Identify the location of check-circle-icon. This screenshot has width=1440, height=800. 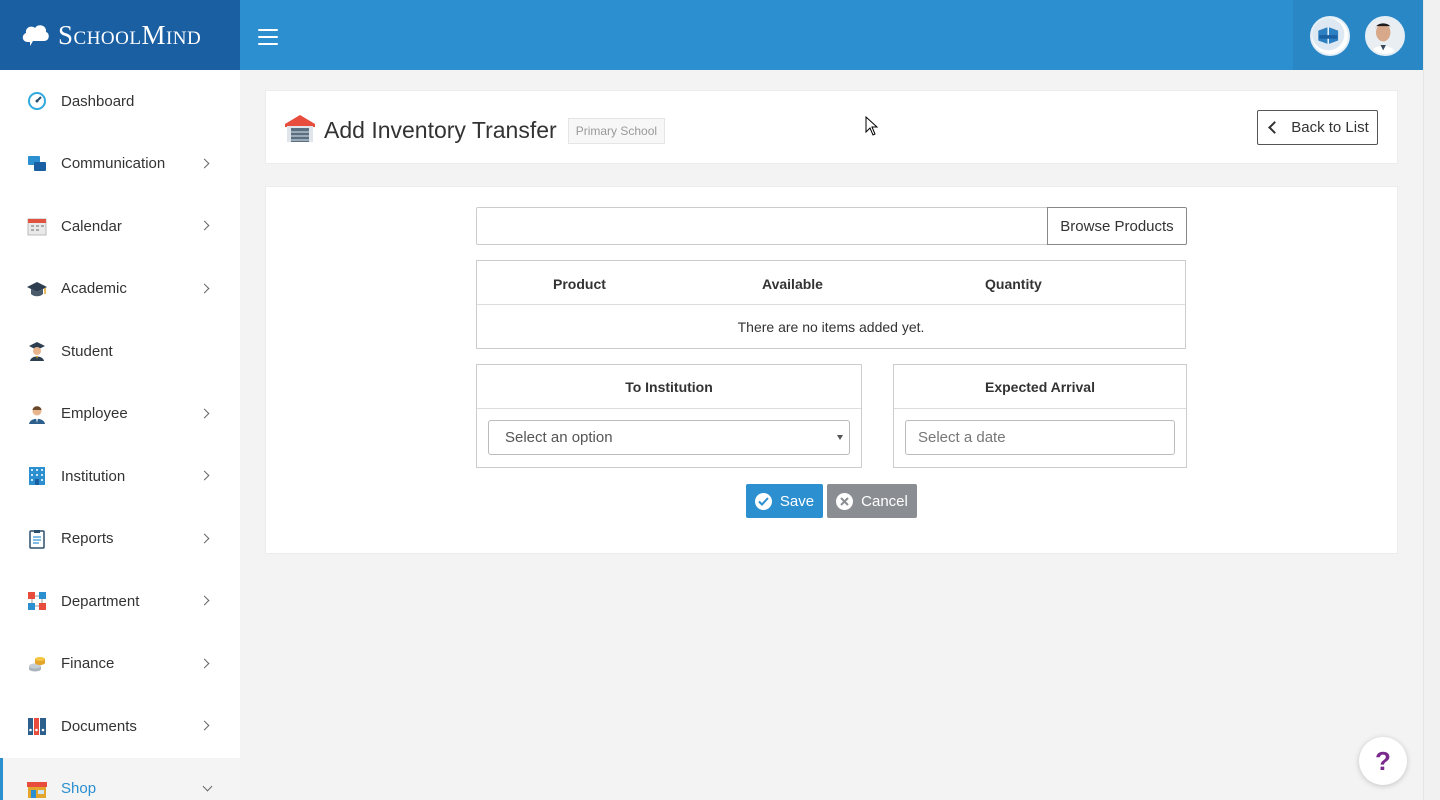
(763, 501).